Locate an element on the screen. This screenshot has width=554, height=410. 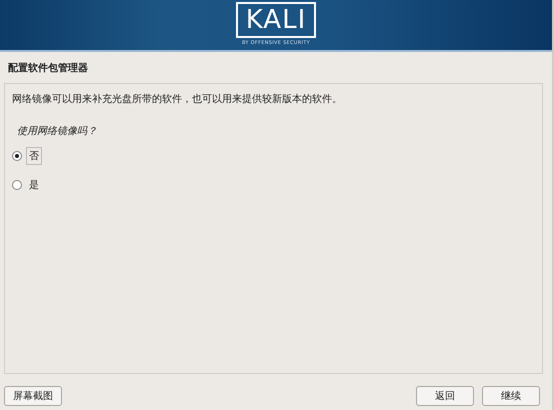
screenshot-button: 屏幕截图 is located at coordinates (33, 396).